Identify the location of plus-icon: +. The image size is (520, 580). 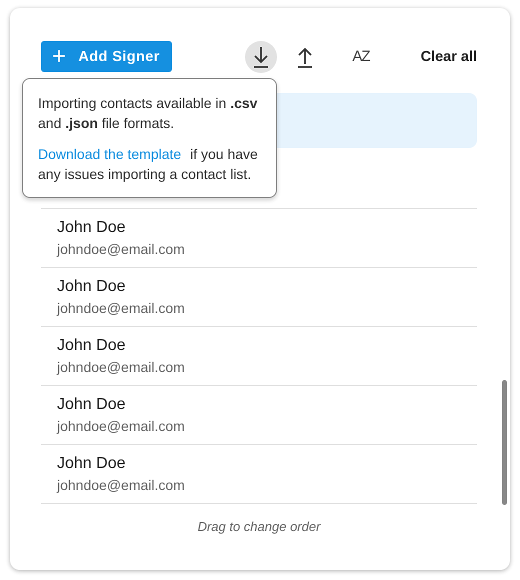
(59, 56).